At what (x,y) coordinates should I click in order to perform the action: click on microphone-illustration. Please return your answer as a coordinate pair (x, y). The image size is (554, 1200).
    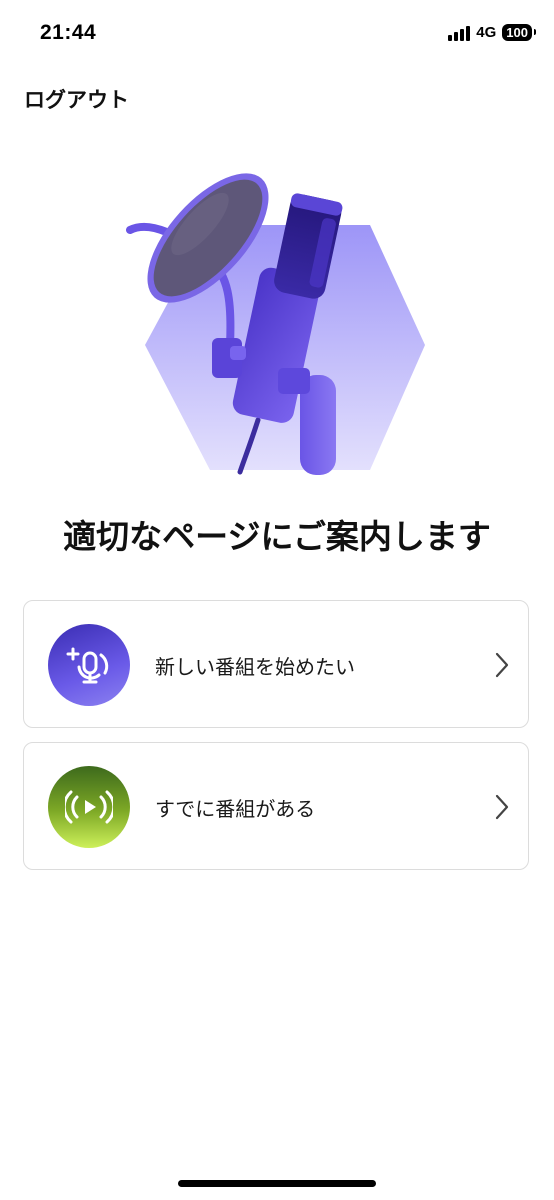
    Looking at the image, I should click on (275, 324).